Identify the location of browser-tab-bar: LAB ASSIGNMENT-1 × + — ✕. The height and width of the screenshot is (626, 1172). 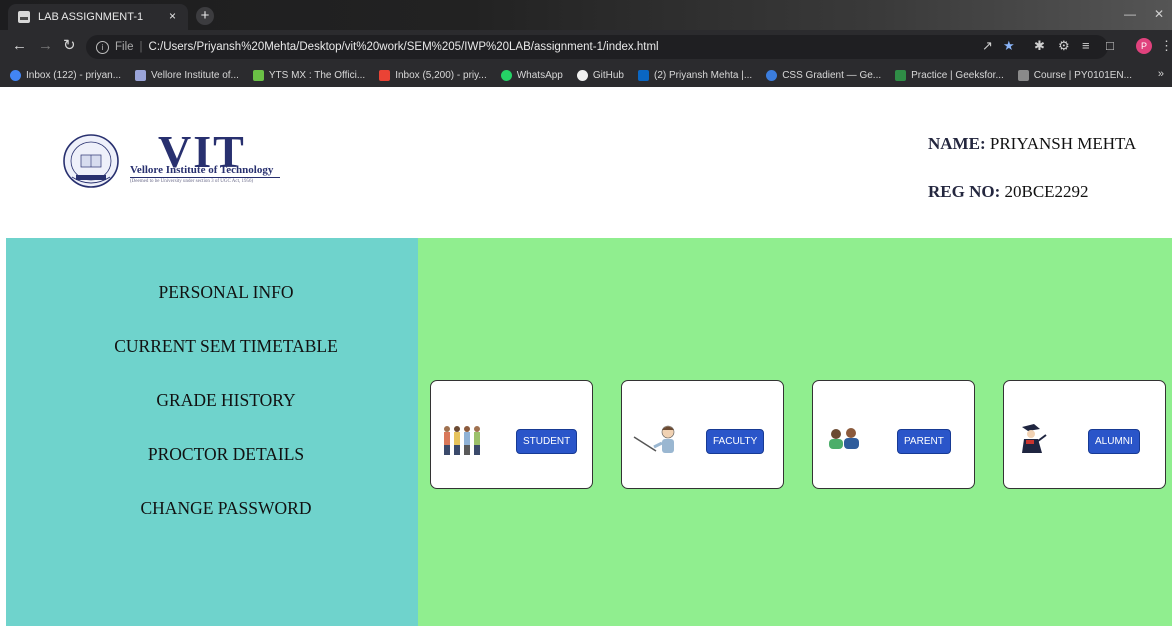
(586, 15).